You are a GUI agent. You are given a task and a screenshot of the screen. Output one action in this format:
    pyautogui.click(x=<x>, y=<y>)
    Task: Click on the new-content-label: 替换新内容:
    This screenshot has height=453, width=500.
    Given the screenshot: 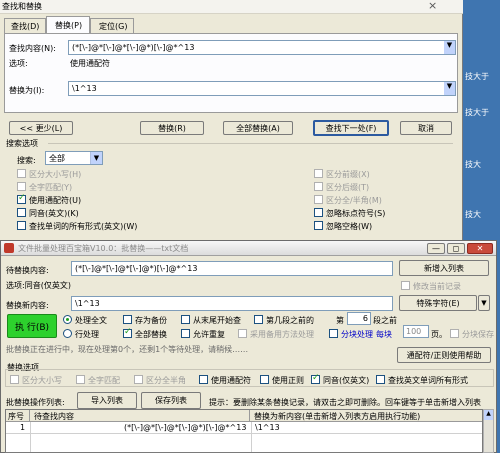 What is the action you would take?
    pyautogui.click(x=27, y=305)
    